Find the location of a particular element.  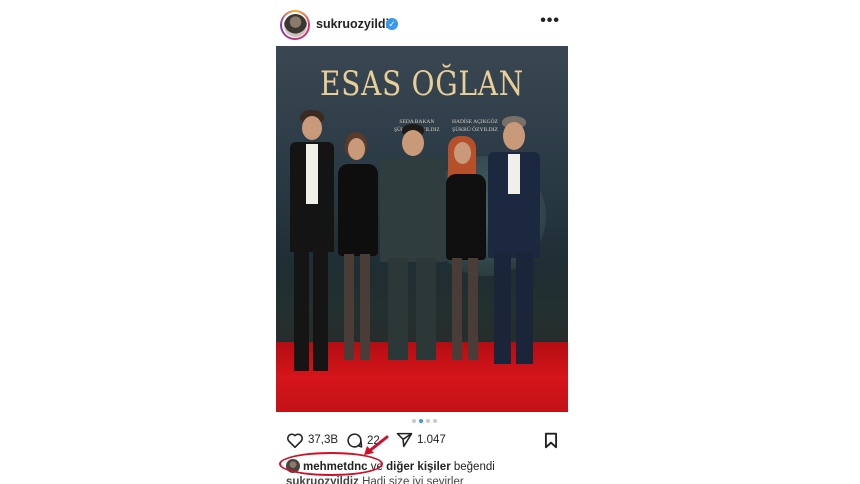

save-button is located at coordinates (551, 443).